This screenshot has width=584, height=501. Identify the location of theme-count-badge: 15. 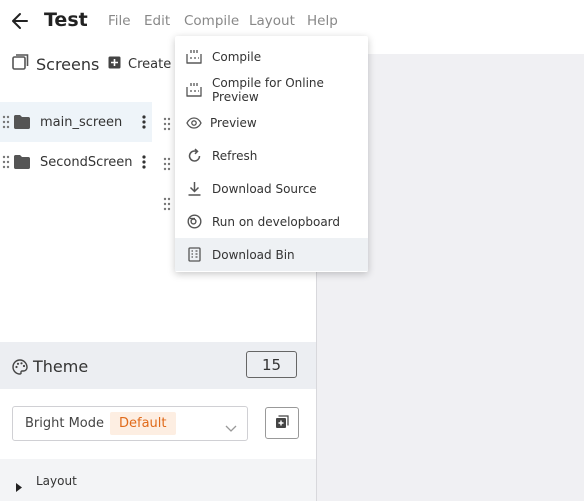
(271, 364).